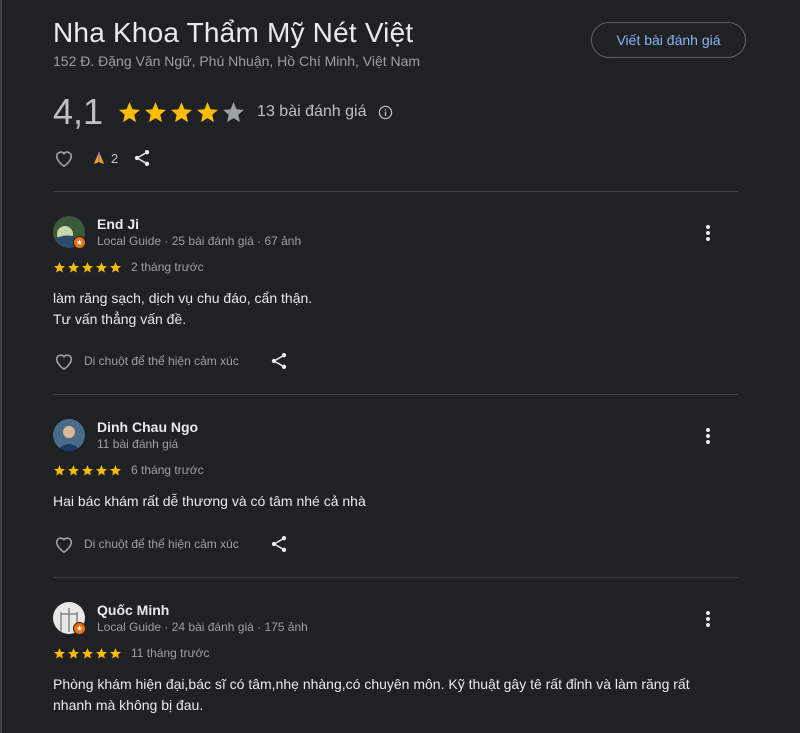 The image size is (800, 733). Describe the element at coordinates (118, 224) in the screenshot. I see `reviewer-name: End Ji` at that location.